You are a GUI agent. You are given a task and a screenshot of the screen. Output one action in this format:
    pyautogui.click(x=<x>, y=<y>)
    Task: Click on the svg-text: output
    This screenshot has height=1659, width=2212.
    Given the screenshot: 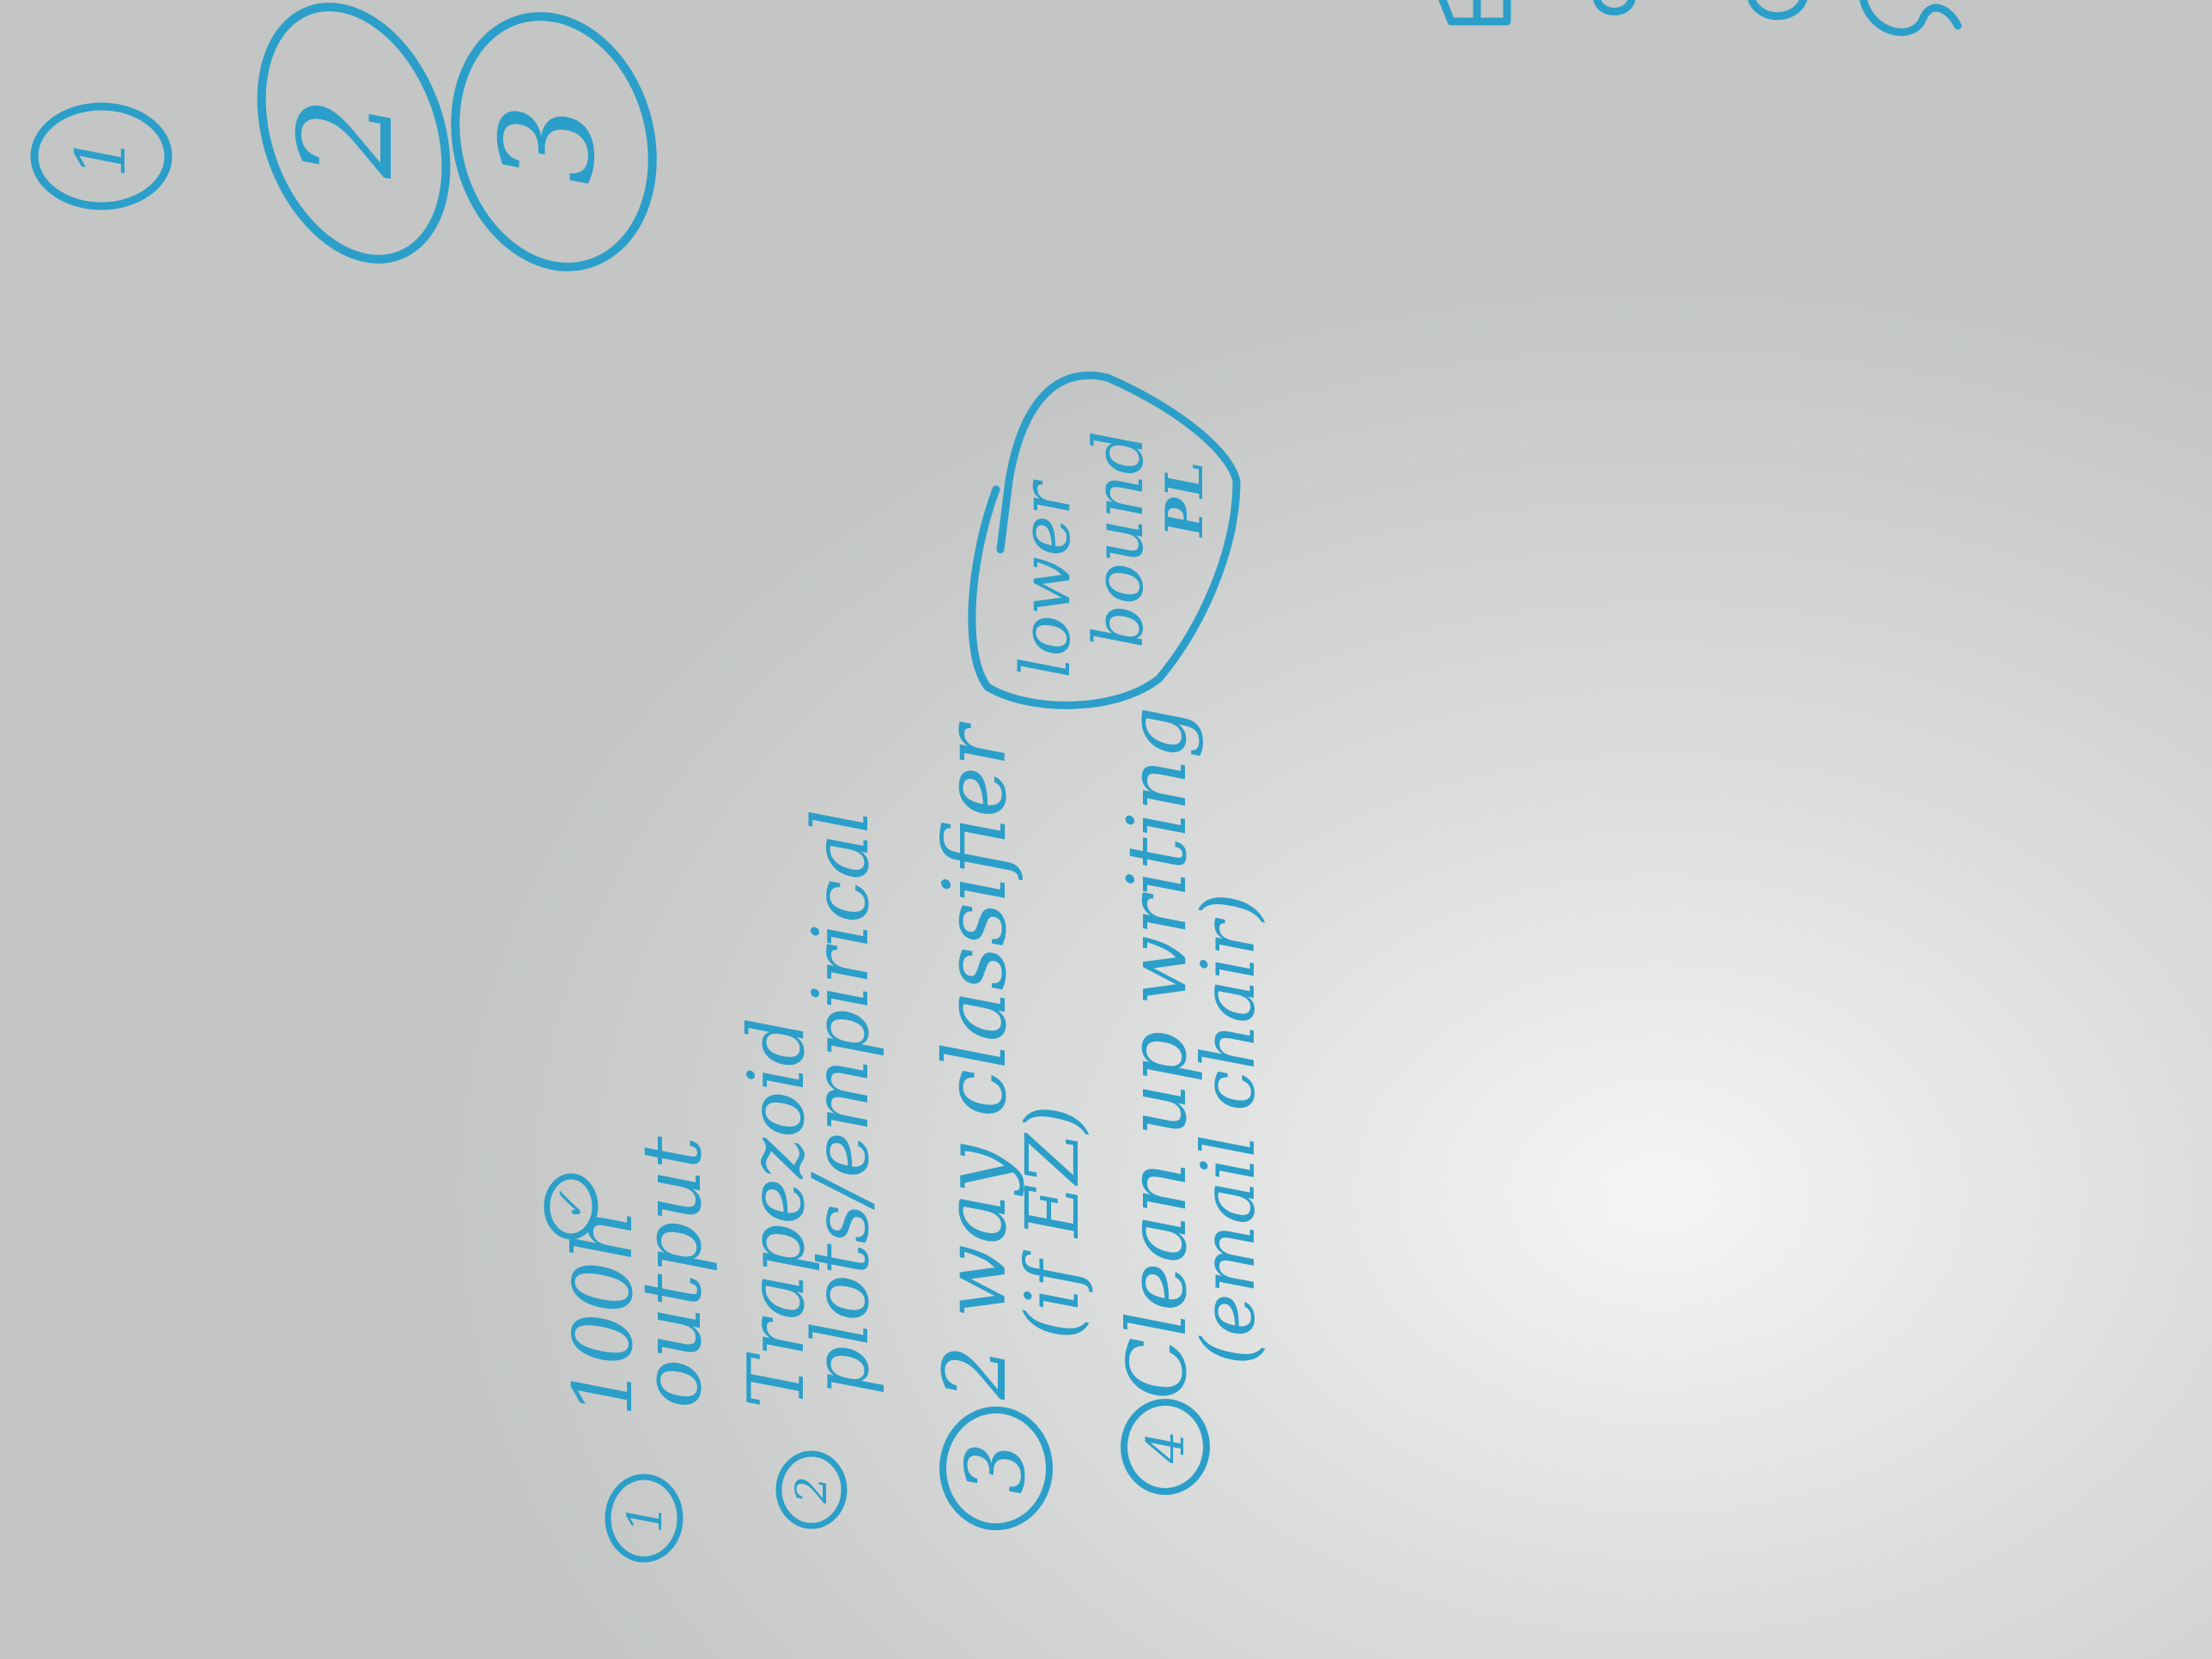 What is the action you would take?
    pyautogui.click(x=673, y=1271)
    